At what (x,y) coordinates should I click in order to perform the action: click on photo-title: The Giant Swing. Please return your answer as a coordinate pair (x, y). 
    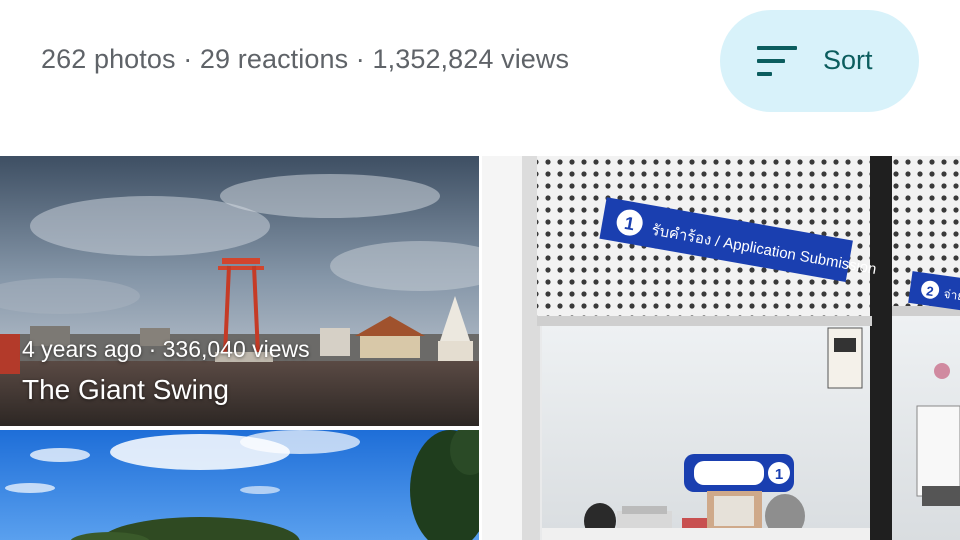
    Looking at the image, I should click on (125, 389).